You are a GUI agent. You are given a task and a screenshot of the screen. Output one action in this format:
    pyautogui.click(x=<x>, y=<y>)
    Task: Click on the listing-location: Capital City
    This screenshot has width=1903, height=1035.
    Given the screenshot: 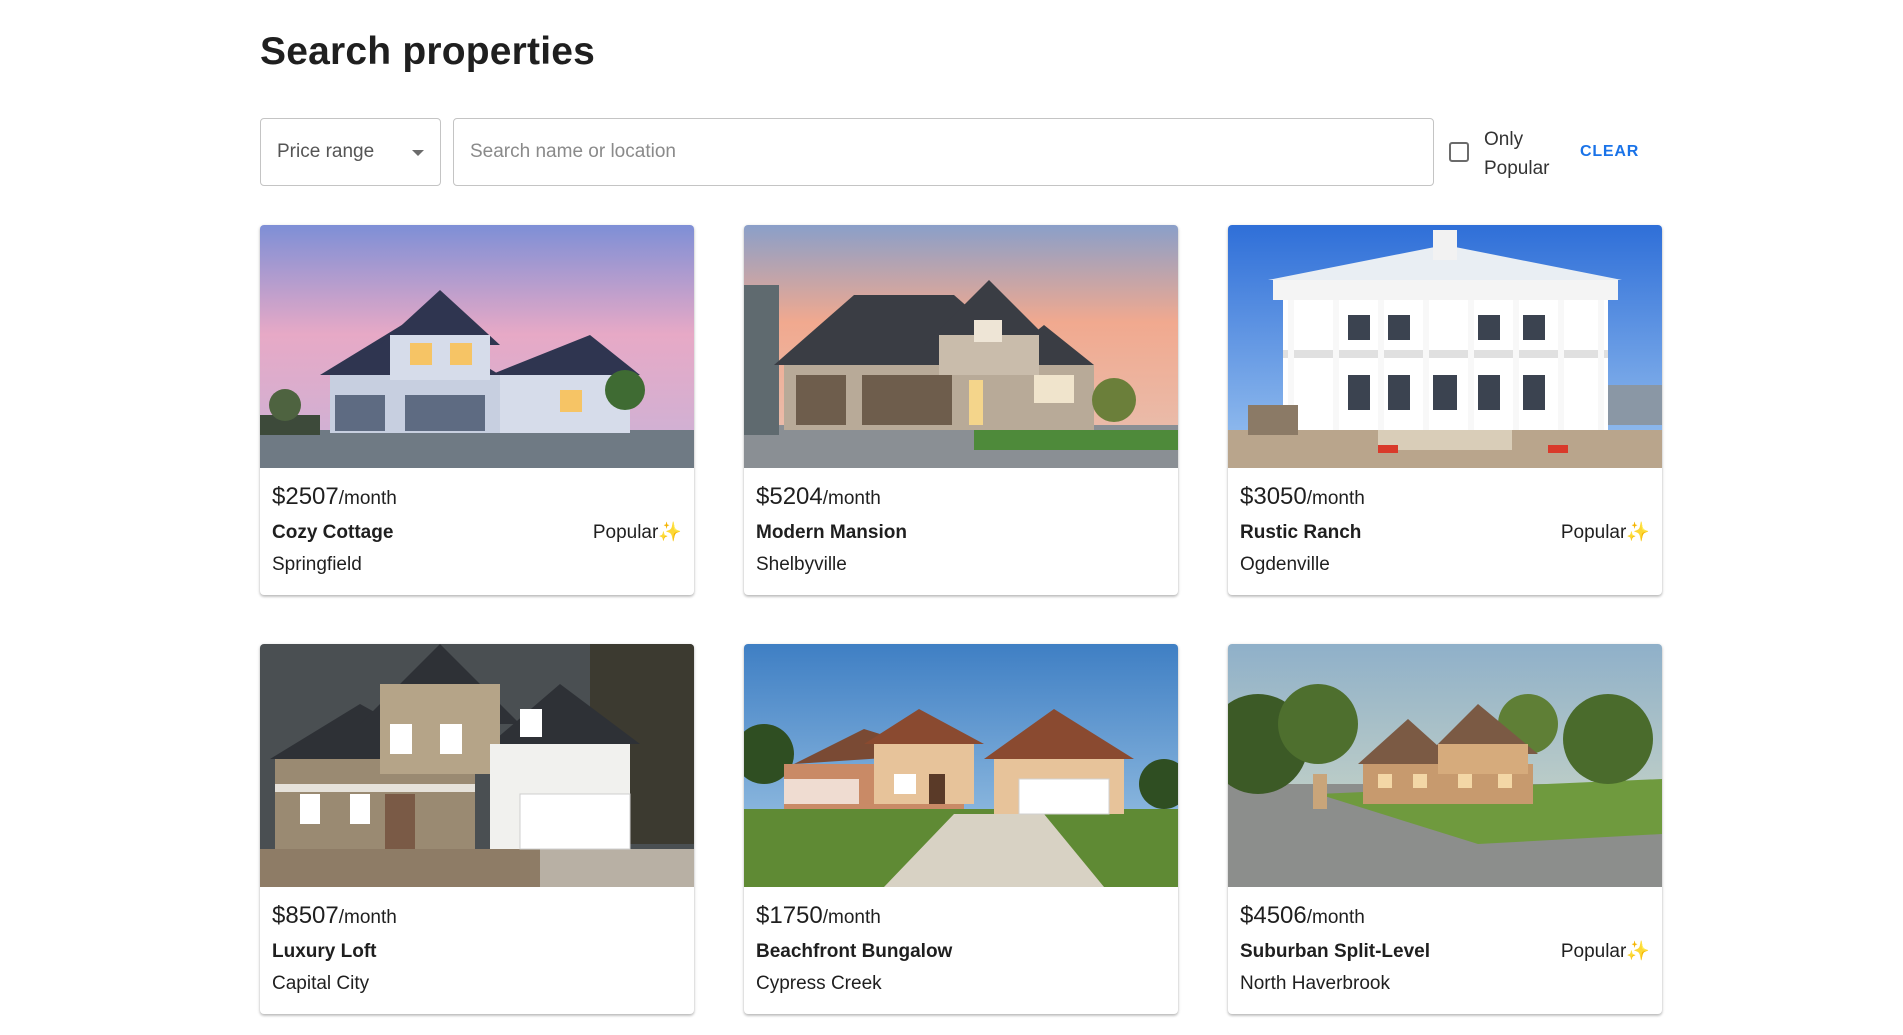 What is the action you would take?
    pyautogui.click(x=321, y=983)
    